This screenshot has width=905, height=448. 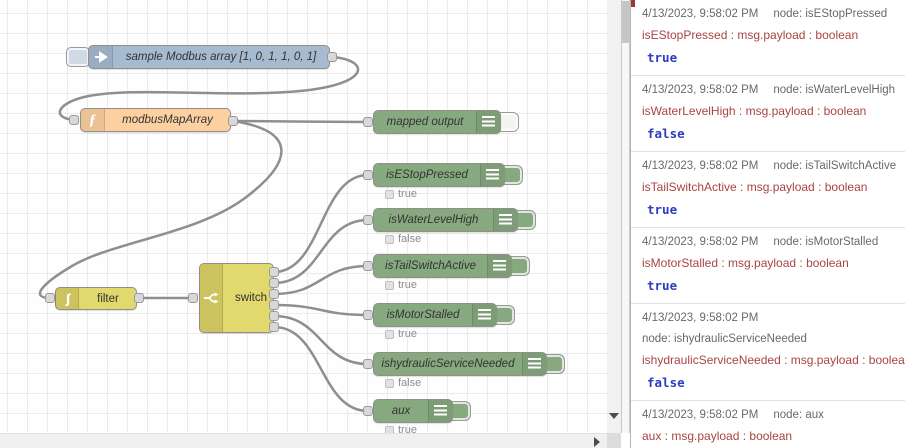 I want to click on filter-input-port, so click(x=50, y=298).